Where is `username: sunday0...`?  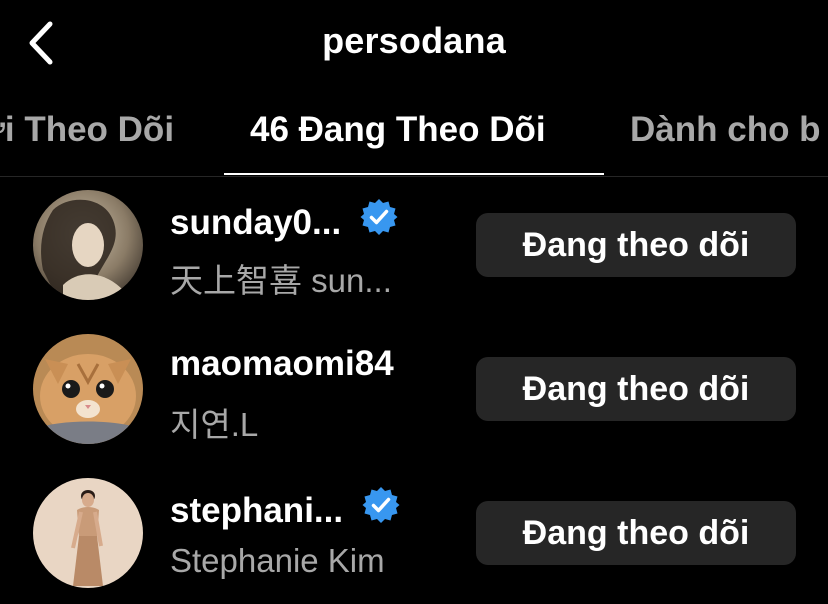
username: sunday0... is located at coordinates (284, 223).